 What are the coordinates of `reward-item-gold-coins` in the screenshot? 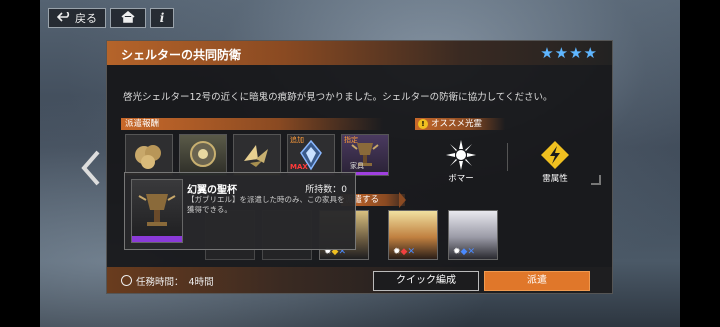 It's located at (149, 155).